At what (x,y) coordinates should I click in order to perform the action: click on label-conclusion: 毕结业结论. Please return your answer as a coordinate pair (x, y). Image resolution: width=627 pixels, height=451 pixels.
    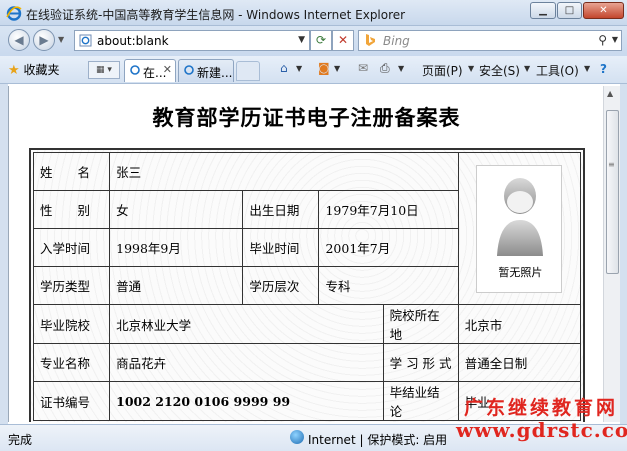
    Looking at the image, I should click on (420, 401).